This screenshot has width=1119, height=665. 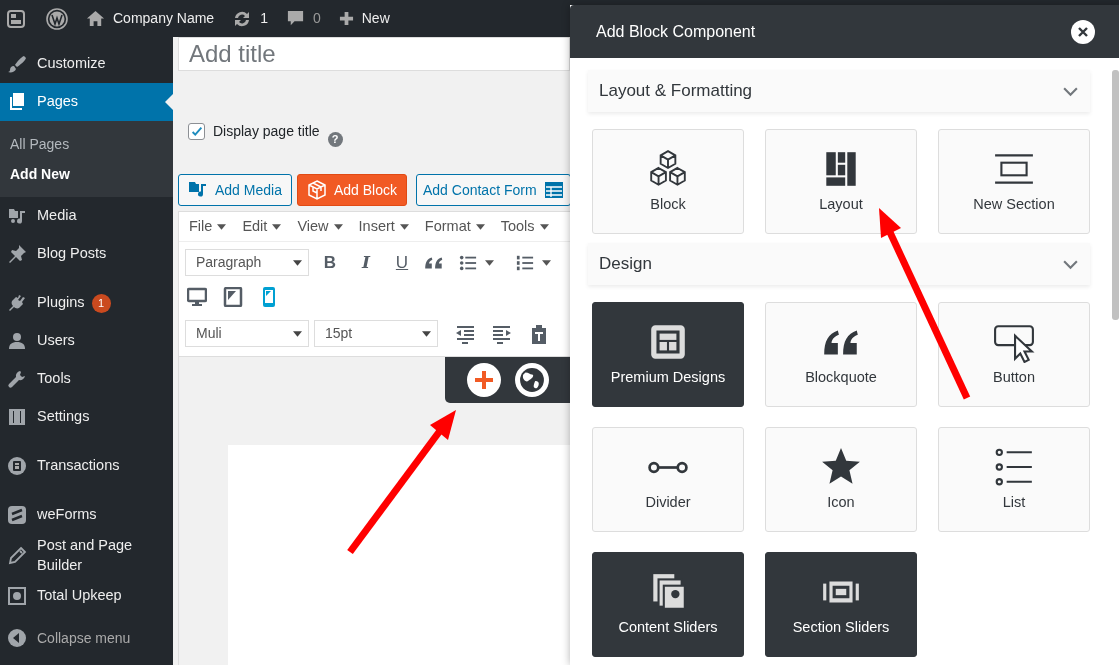 I want to click on globe-icon, so click(x=532, y=380).